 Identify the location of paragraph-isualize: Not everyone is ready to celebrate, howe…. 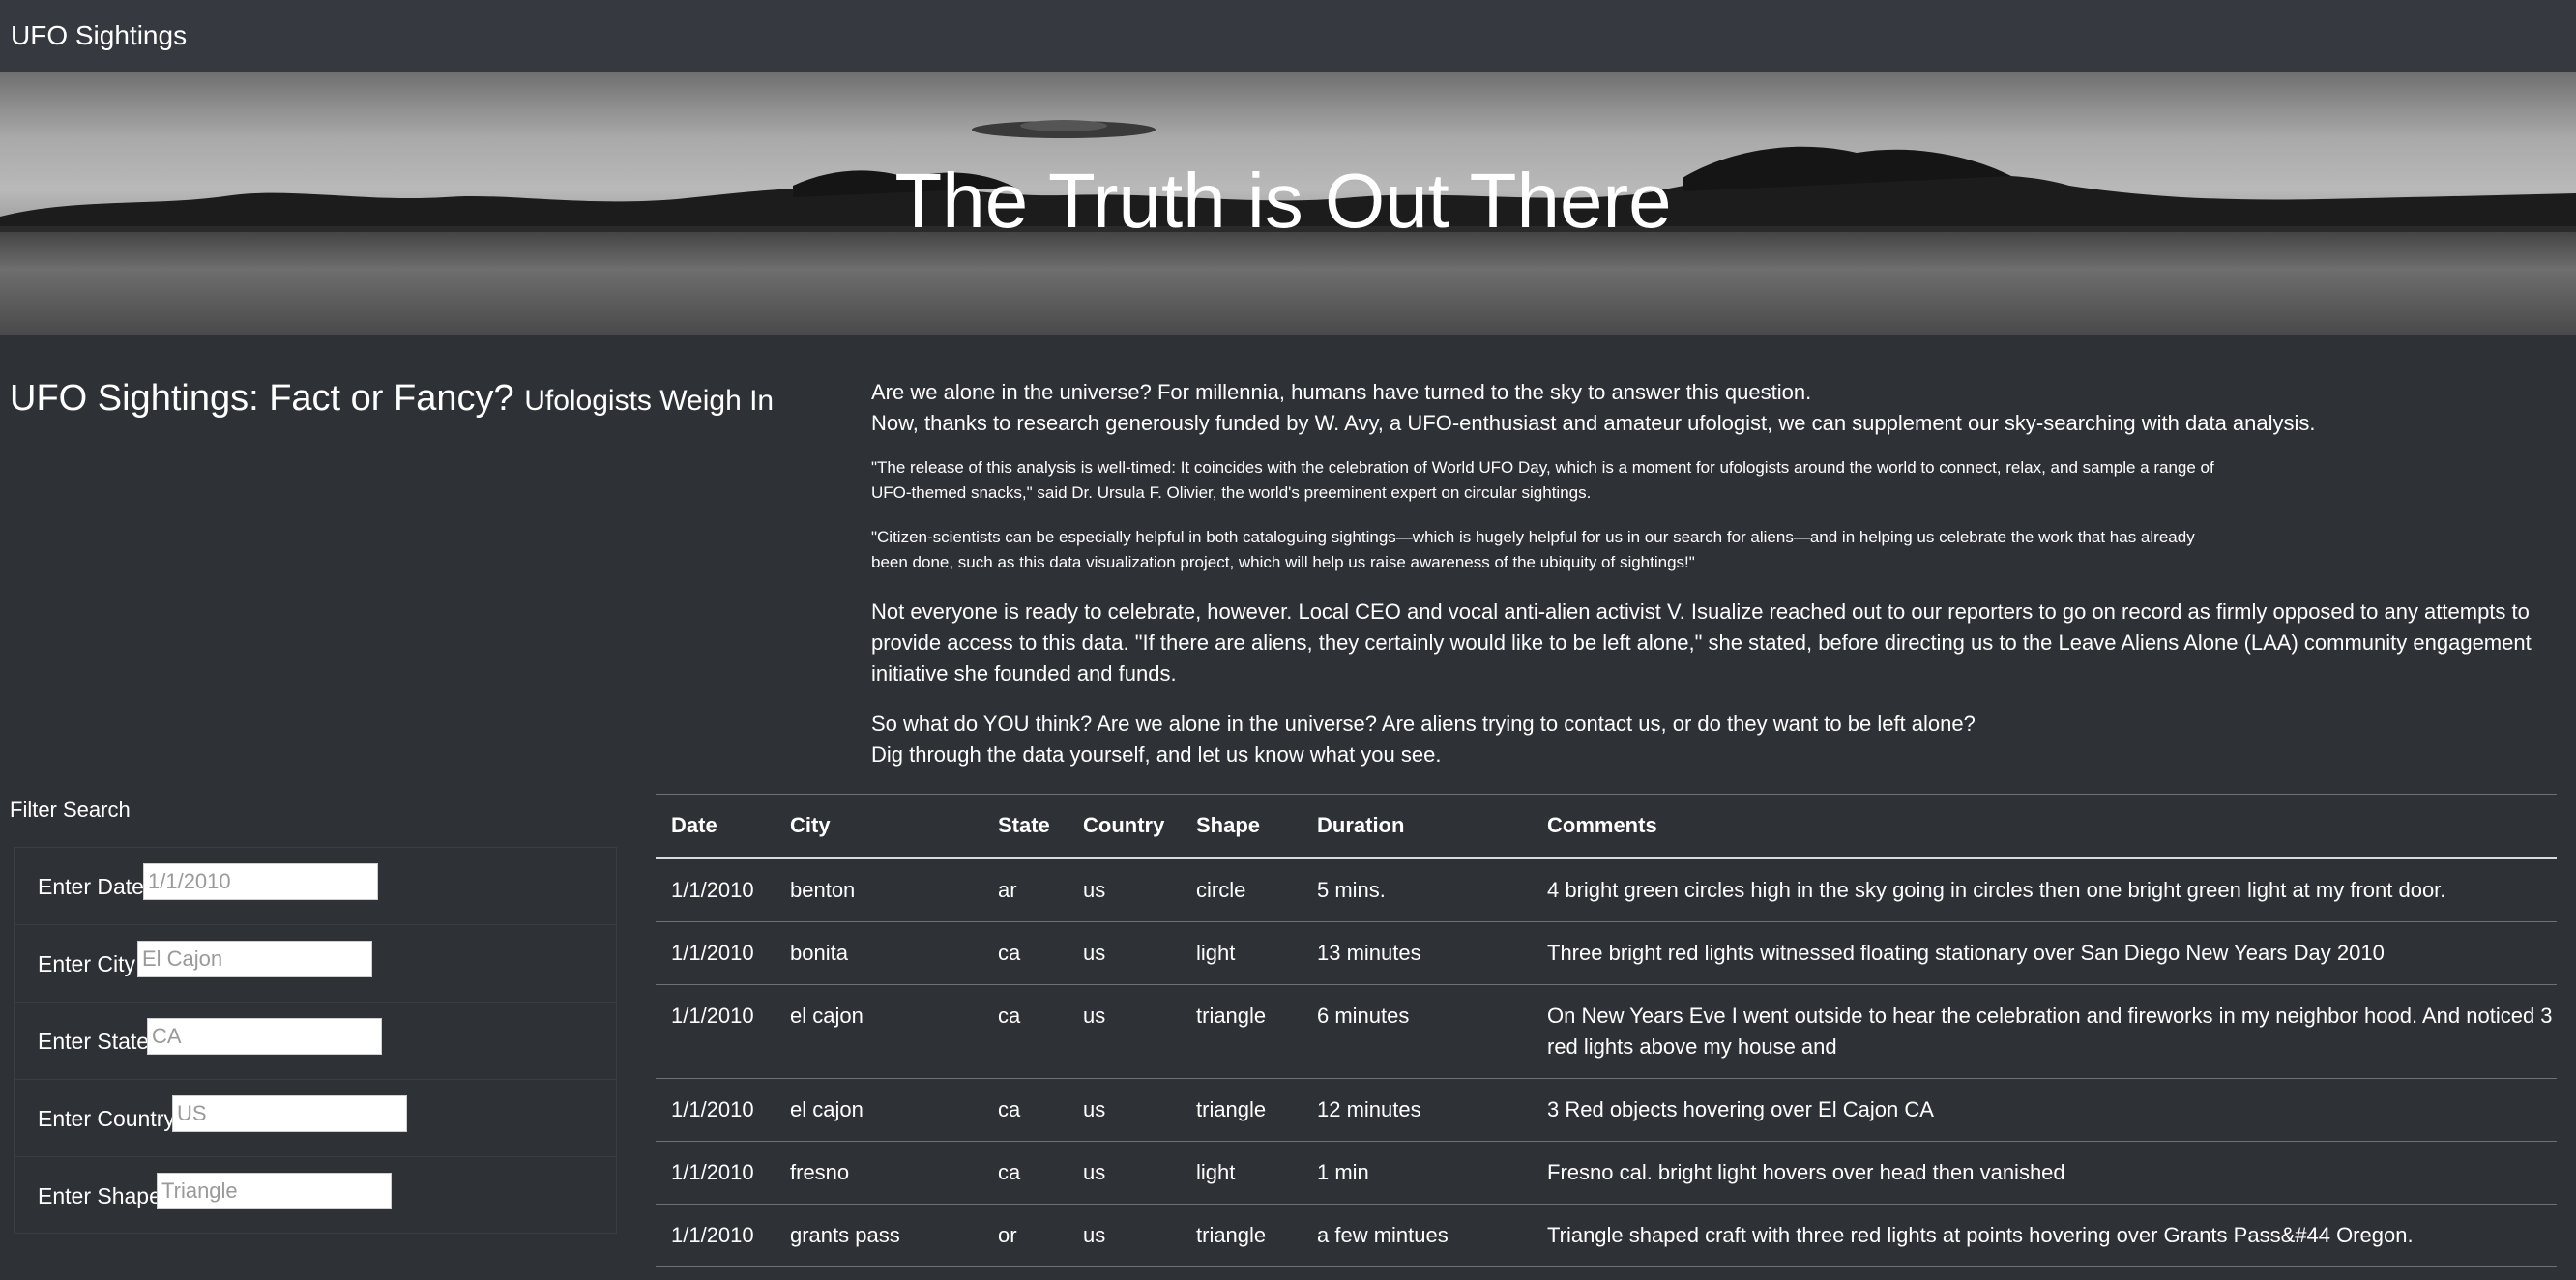
(1701, 642).